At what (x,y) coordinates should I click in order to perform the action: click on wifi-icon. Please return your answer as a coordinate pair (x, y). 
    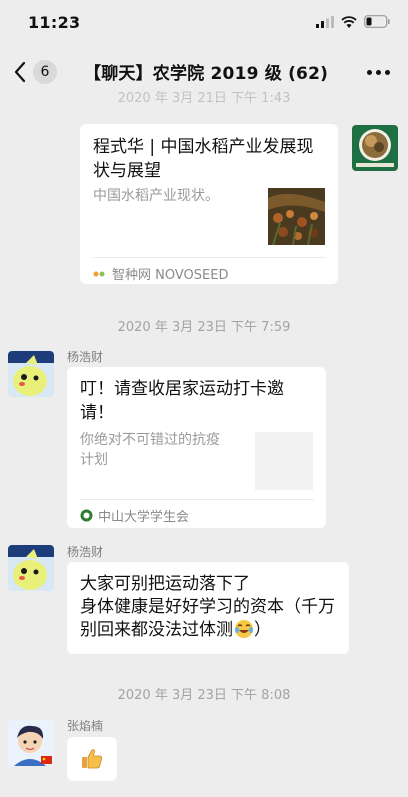
    Looking at the image, I should click on (349, 21).